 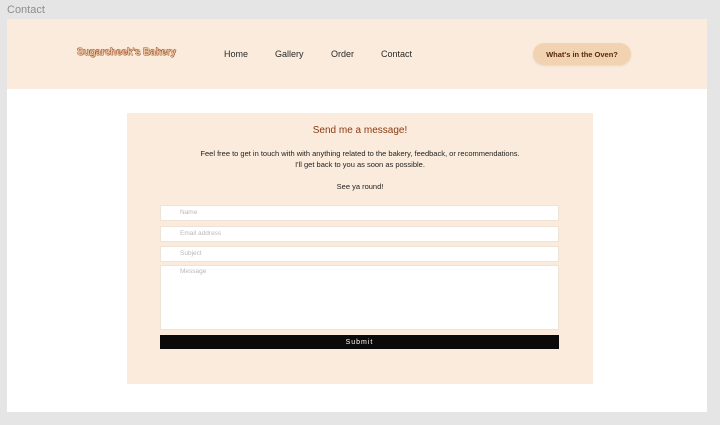 What do you see at coordinates (359, 213) in the screenshot?
I see `name-field: Name` at bounding box center [359, 213].